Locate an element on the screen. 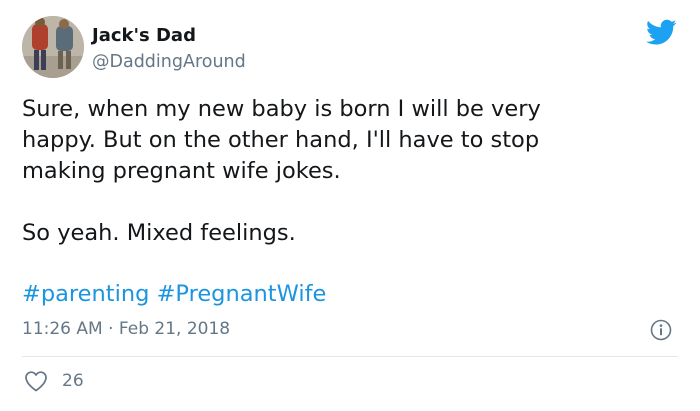 Image resolution: width=700 pixels, height=411 pixels. tweet-text-line: making pregnant wife jokes. is located at coordinates (181, 171).